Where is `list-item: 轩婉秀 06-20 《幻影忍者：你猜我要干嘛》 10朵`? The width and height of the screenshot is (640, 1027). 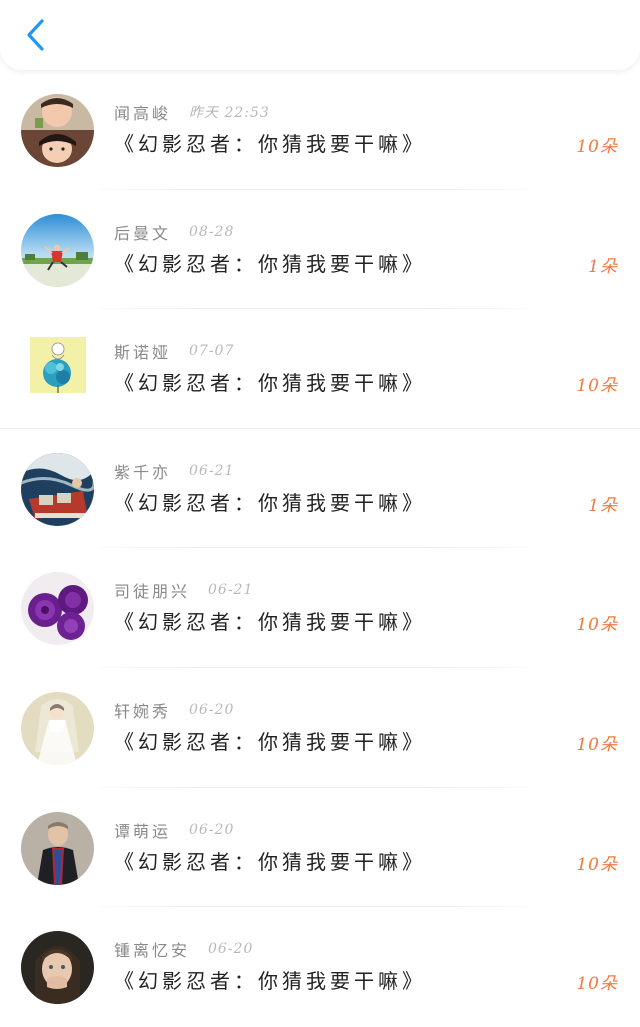 list-item: 轩婉秀 06-20 《幻影忍者：你猜我要干嘛》 10朵 is located at coordinates (320, 728).